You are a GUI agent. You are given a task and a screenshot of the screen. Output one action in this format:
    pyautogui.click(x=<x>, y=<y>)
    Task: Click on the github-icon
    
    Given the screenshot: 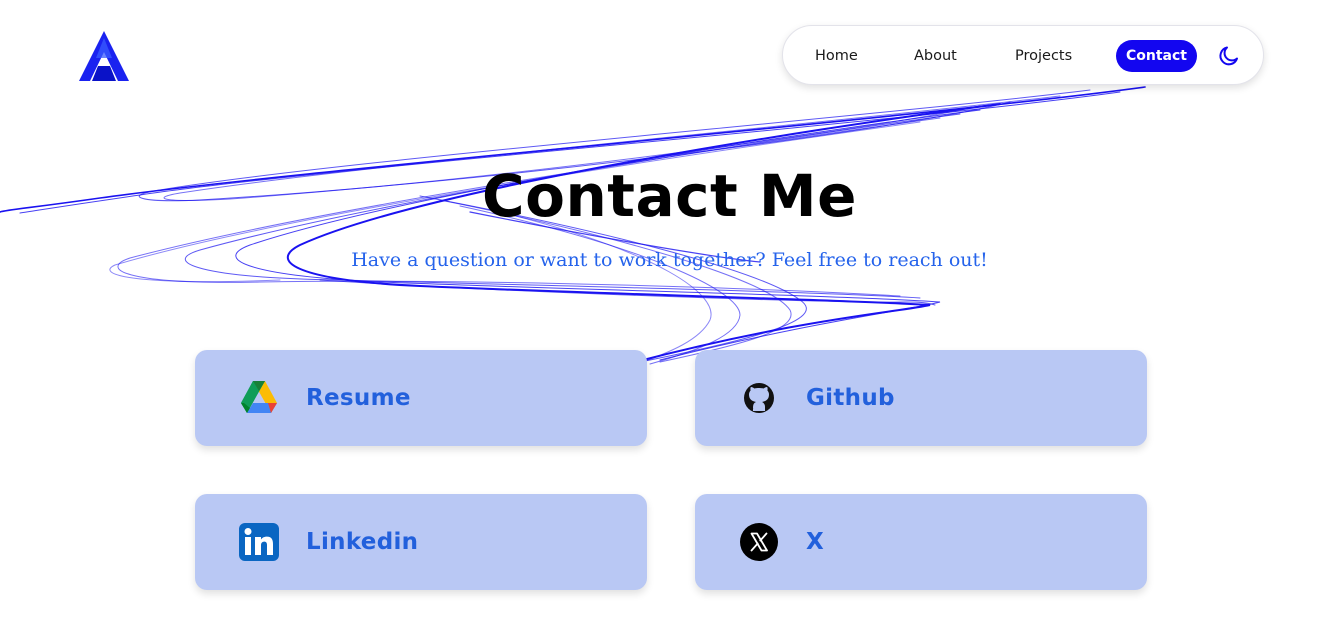 What is the action you would take?
    pyautogui.click(x=759, y=398)
    